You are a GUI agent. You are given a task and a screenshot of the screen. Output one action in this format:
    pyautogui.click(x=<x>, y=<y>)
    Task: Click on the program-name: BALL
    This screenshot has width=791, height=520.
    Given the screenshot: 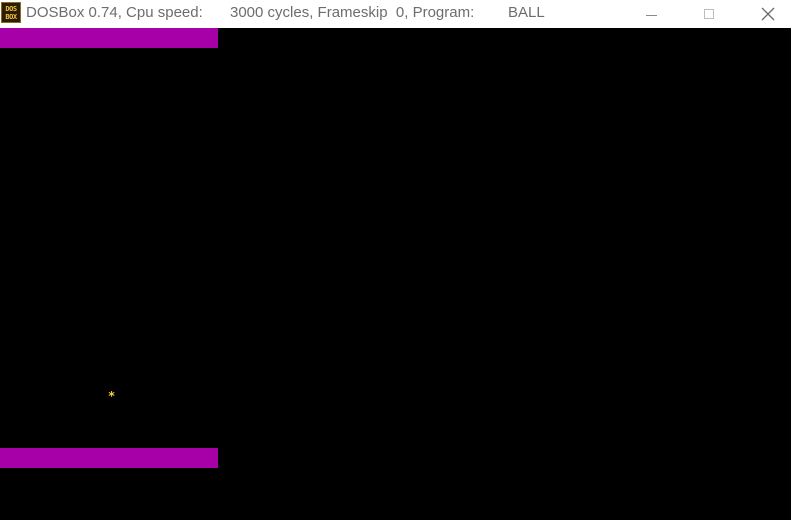 What is the action you would take?
    pyautogui.click(x=526, y=12)
    